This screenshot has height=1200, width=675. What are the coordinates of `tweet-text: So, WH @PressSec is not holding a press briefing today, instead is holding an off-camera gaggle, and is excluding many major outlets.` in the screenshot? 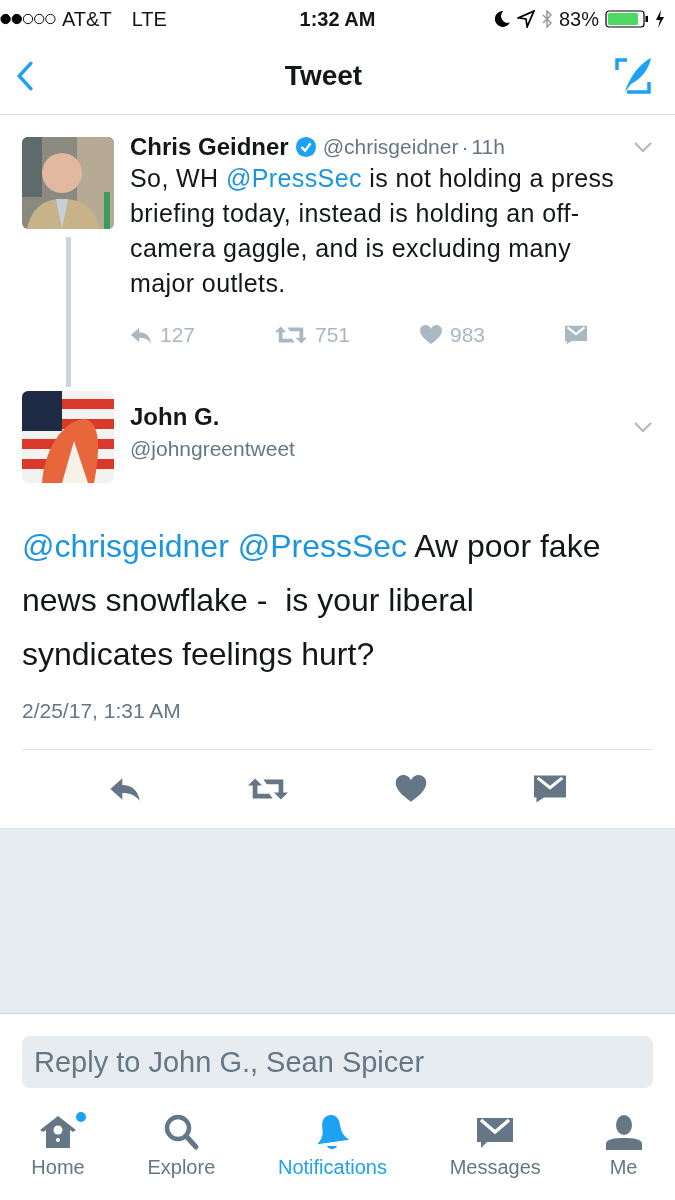 It's located at (373, 231).